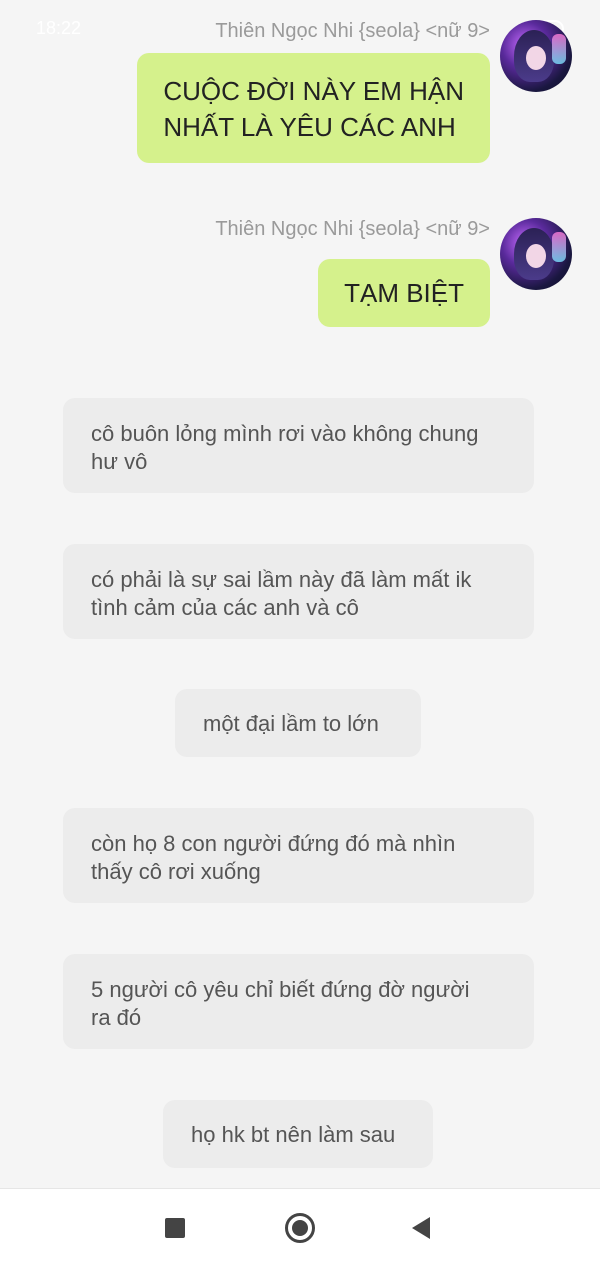 This screenshot has width=600, height=1267. What do you see at coordinates (313, 108) in the screenshot?
I see `message-bubble: CUỘC ĐỜI NÀY EM HẬN NHẤT LÀ YÊU CÁC ANH` at bounding box center [313, 108].